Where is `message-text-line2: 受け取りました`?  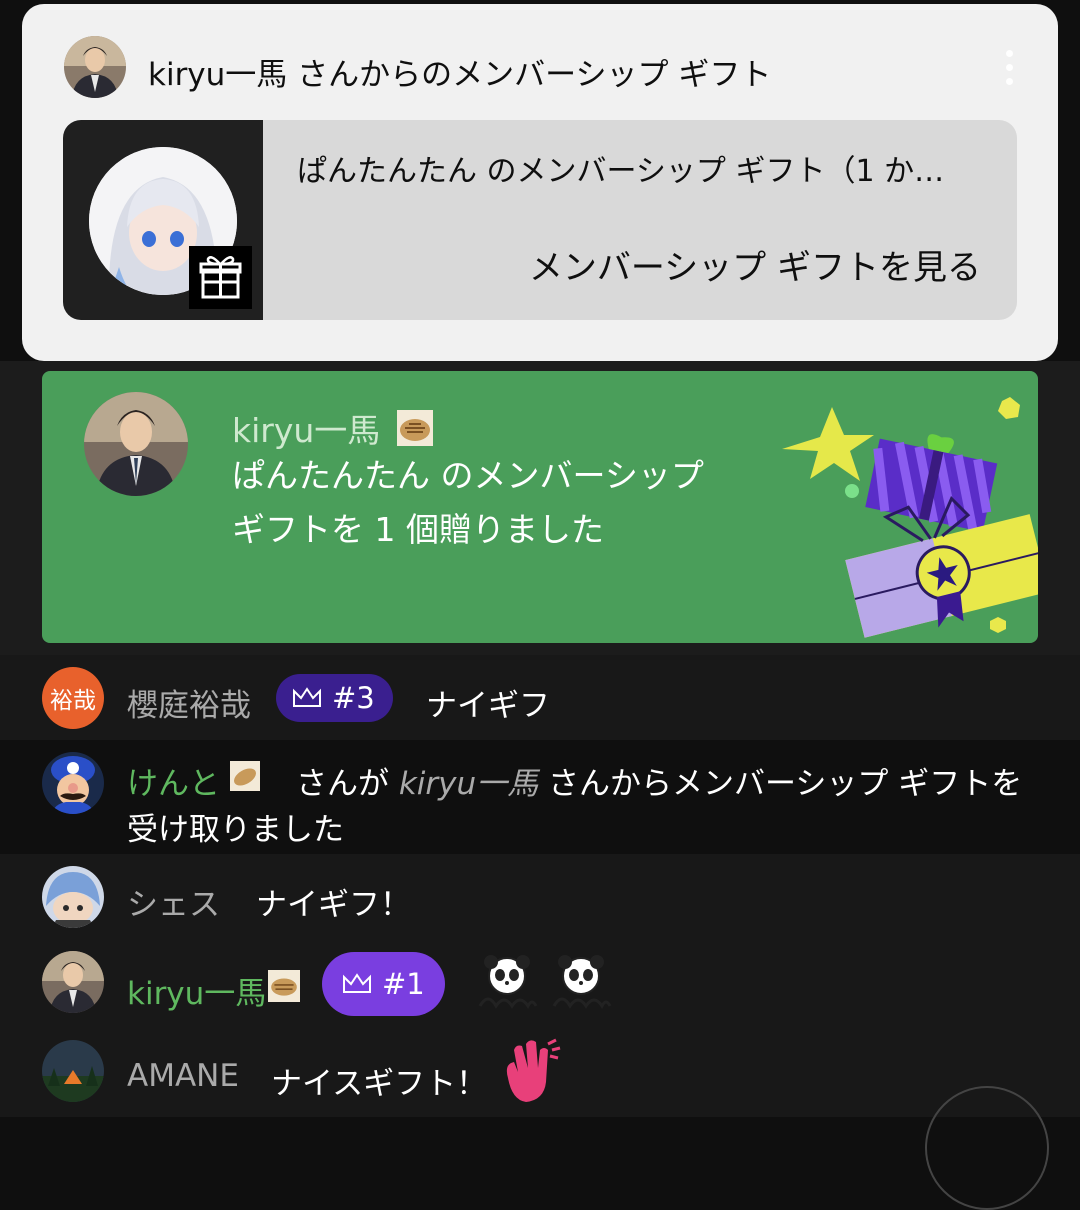
message-text-line2: 受け取りました is located at coordinates (235, 830).